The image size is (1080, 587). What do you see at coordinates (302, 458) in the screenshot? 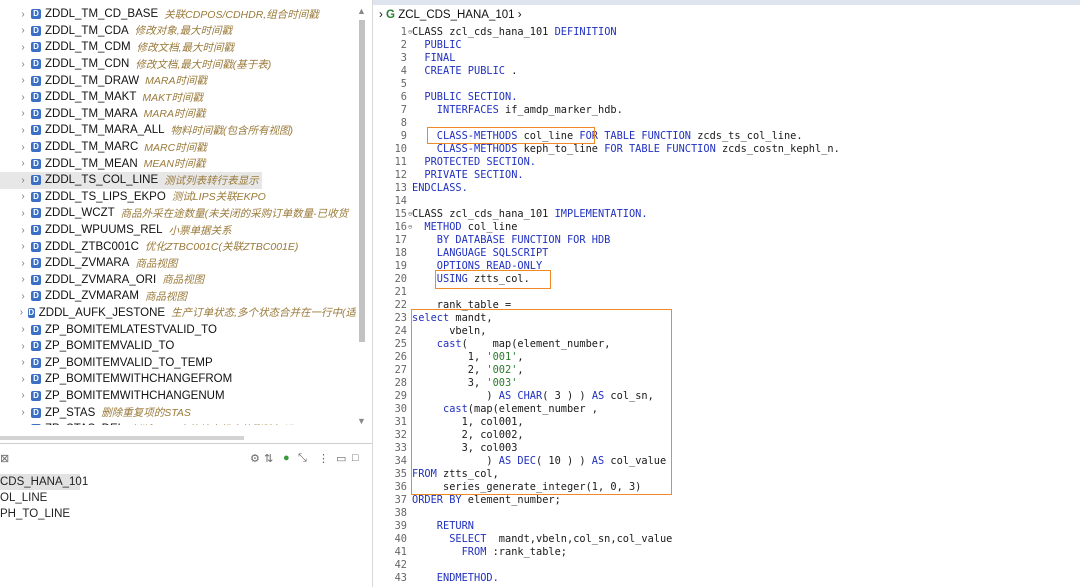
I see `hide-fields-icon: ⤡` at bounding box center [302, 458].